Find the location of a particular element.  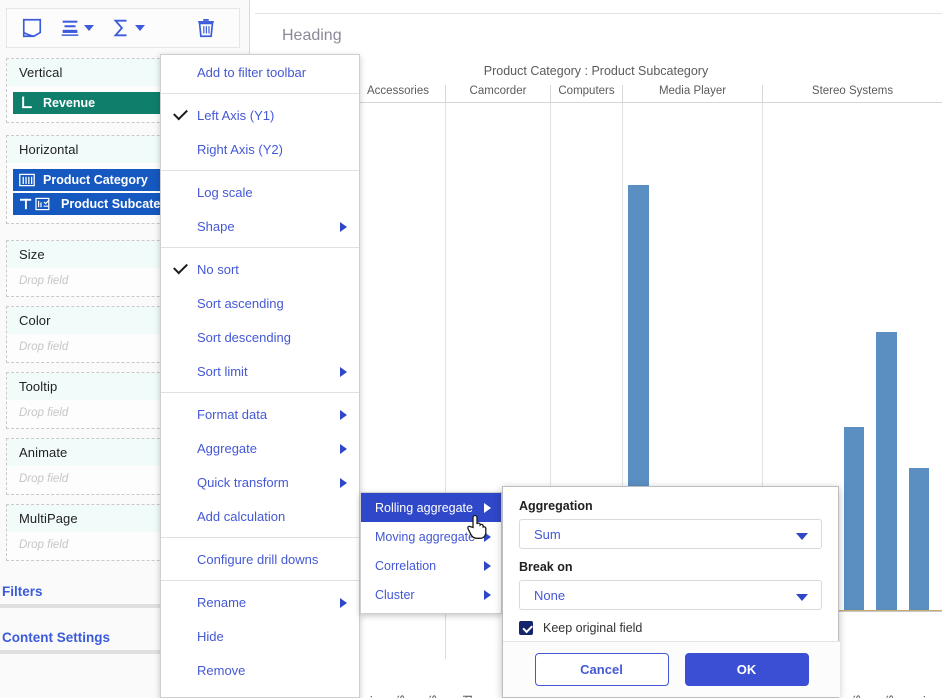

keep-original-field-row: Keep original field is located at coordinates (670, 628).